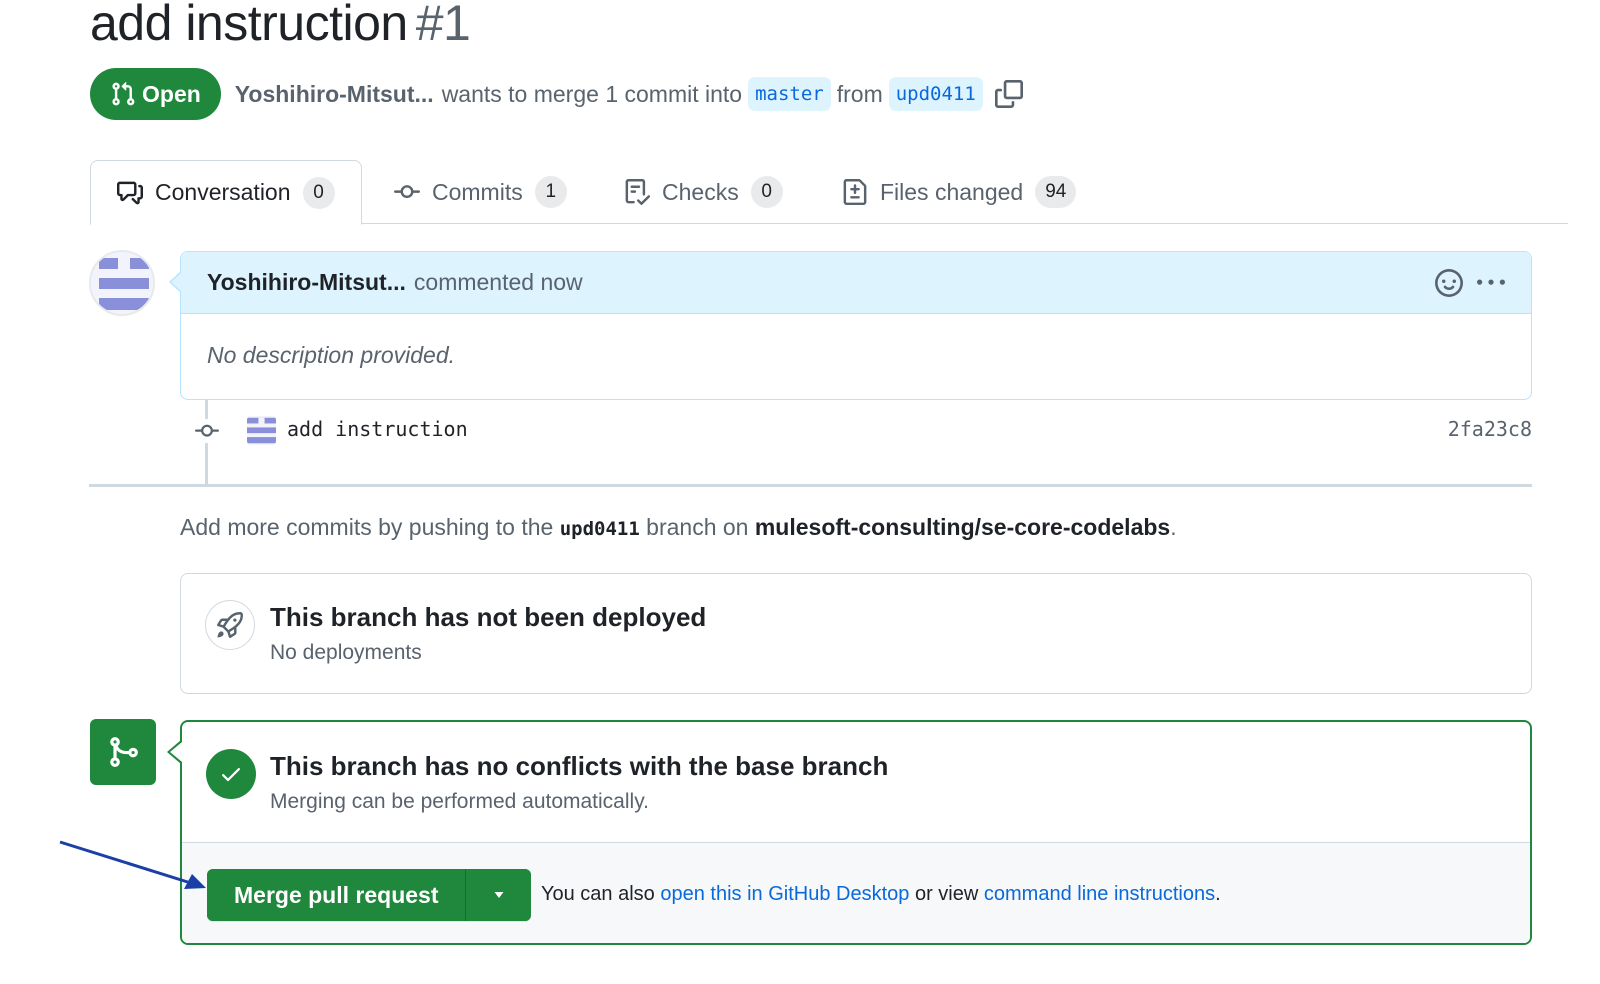 The image size is (1600, 984). Describe the element at coordinates (1491, 283) in the screenshot. I see `kebab-horizontal-icon` at that location.